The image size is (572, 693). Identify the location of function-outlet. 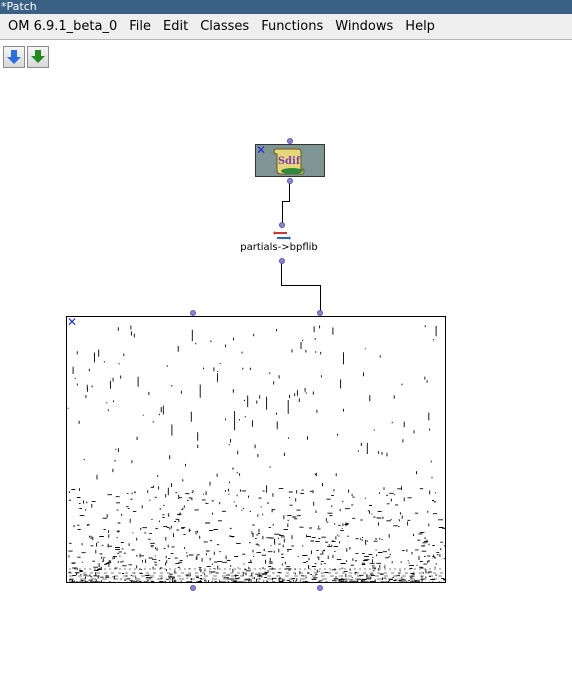
(282, 261).